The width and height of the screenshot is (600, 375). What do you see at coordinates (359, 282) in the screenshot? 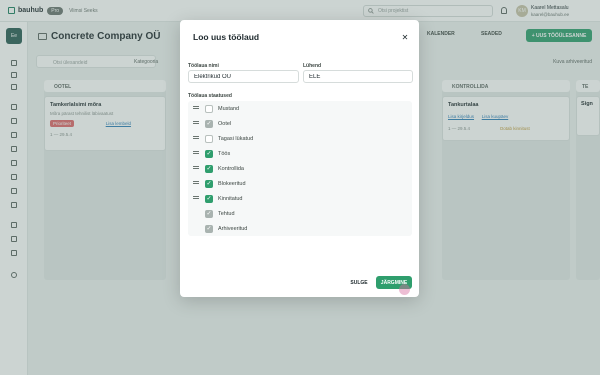
I see `close-button: SULGE` at bounding box center [359, 282].